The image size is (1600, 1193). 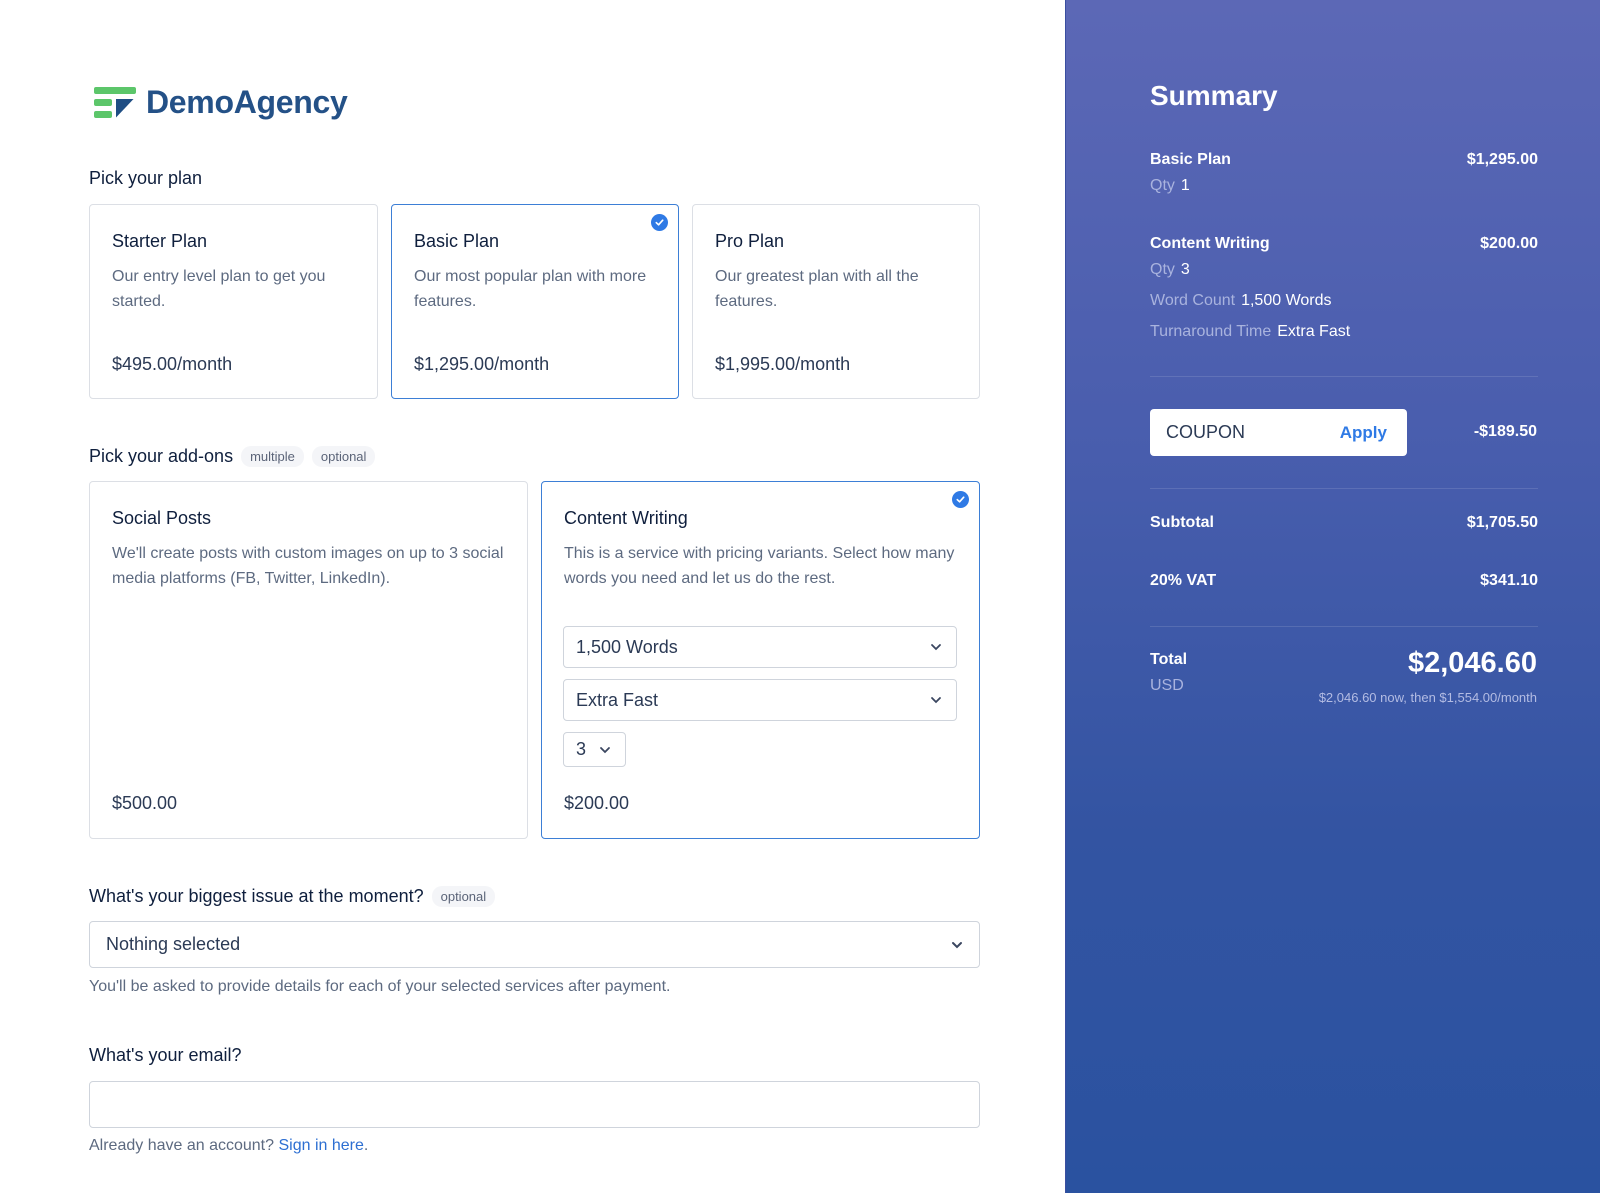 I want to click on discount-amount: -$189.50, so click(x=1505, y=431).